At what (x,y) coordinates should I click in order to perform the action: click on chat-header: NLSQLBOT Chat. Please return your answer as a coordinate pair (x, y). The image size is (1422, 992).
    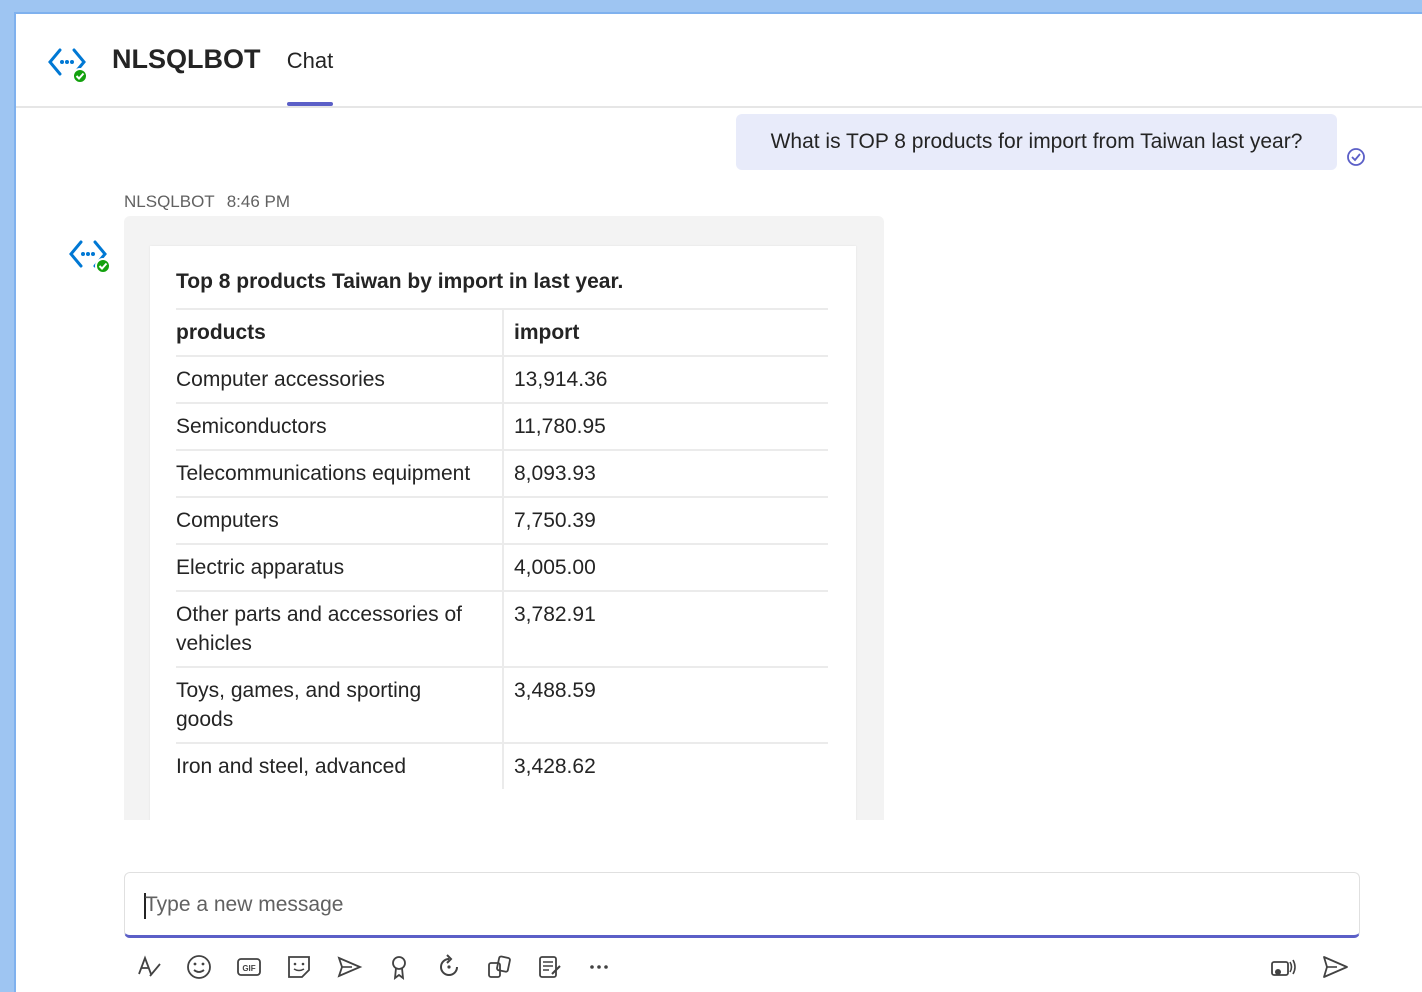
    Looking at the image, I should click on (719, 61).